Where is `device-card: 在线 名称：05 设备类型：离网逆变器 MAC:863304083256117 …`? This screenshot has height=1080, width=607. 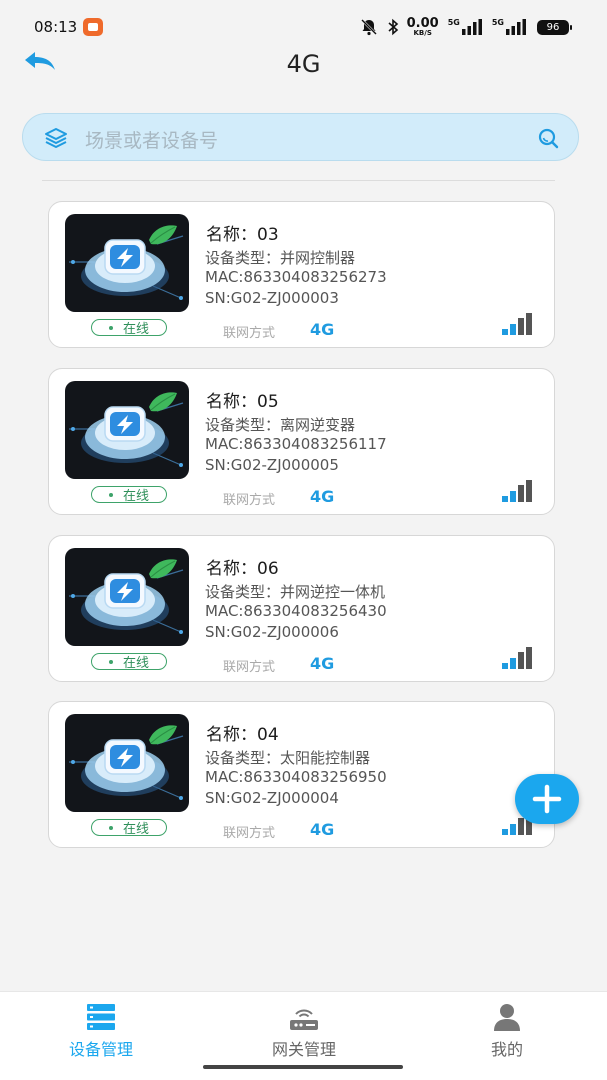
device-card: 在线 名称：05 设备类型：离网逆变器 MAC:863304083256117 … is located at coordinates (301, 441).